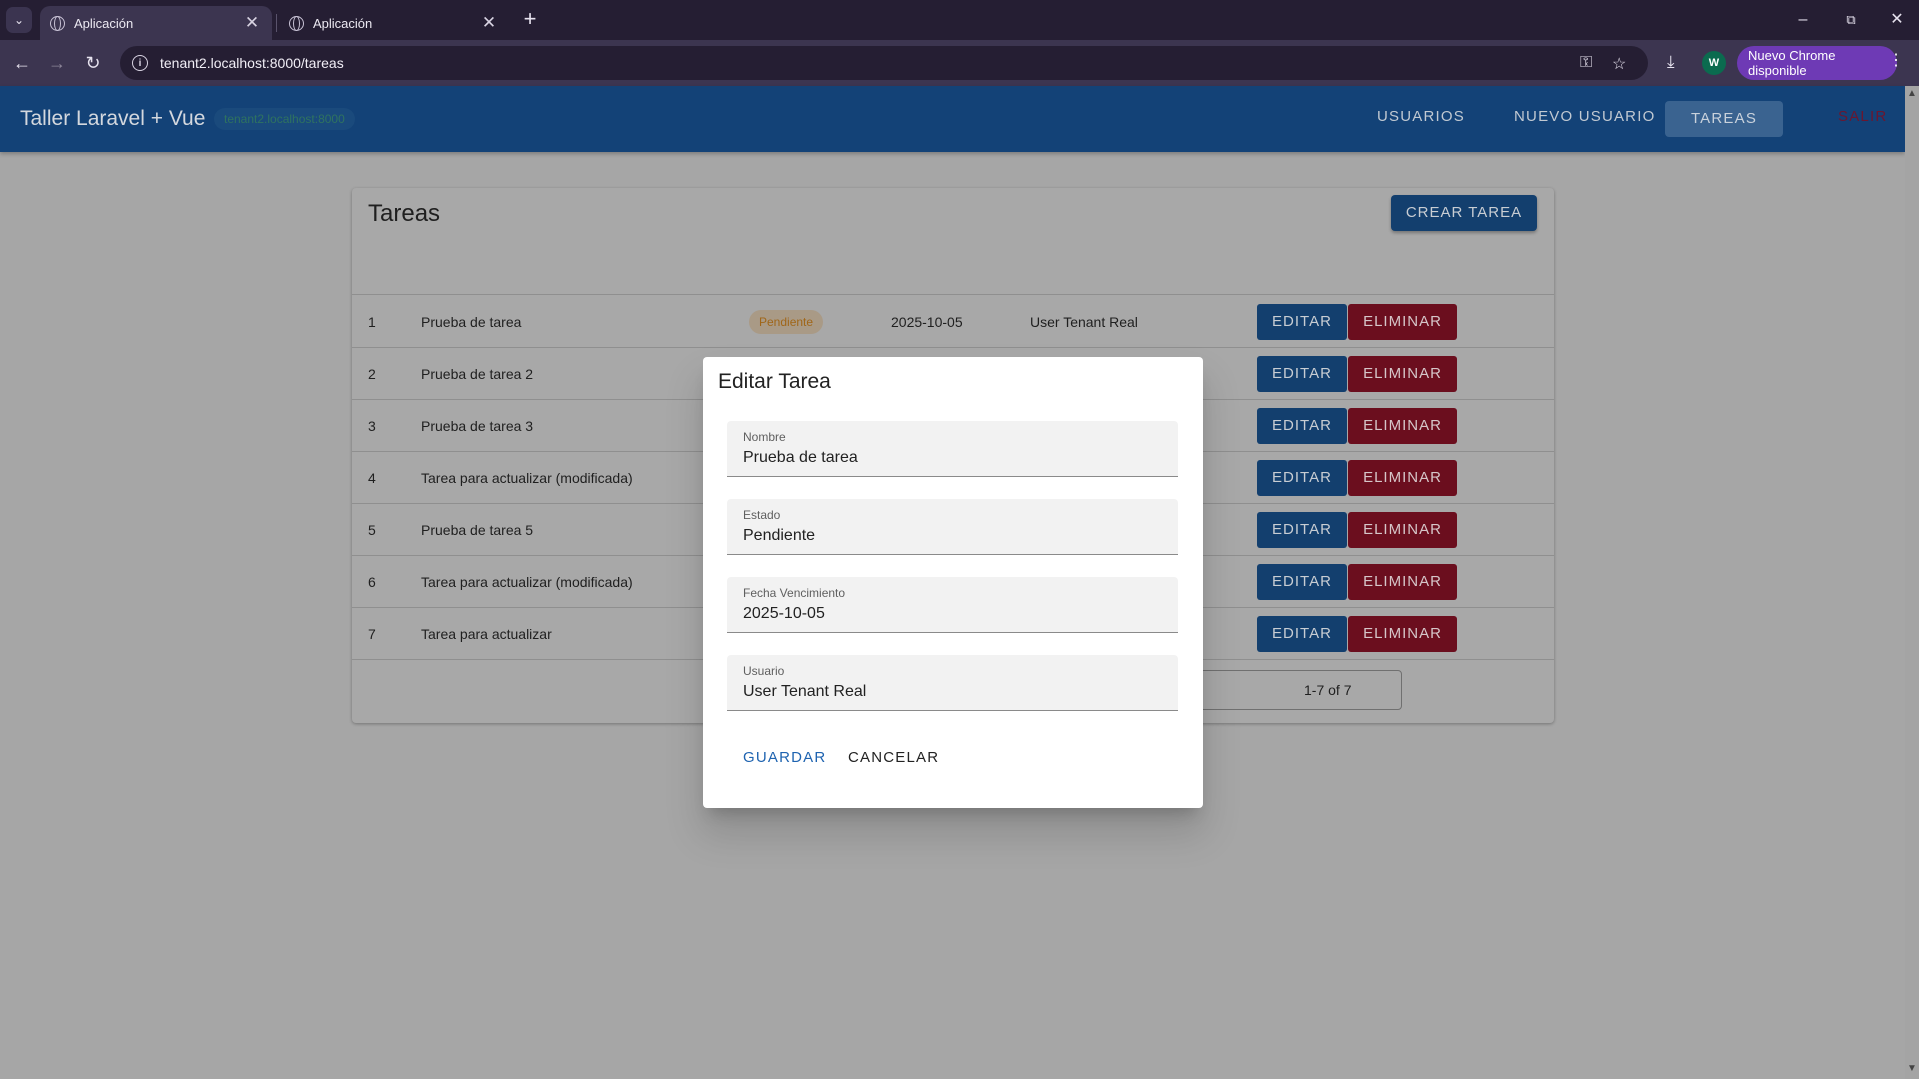 The height and width of the screenshot is (1079, 1919). What do you see at coordinates (1851, 20) in the screenshot?
I see `restore-icon: ⧉` at bounding box center [1851, 20].